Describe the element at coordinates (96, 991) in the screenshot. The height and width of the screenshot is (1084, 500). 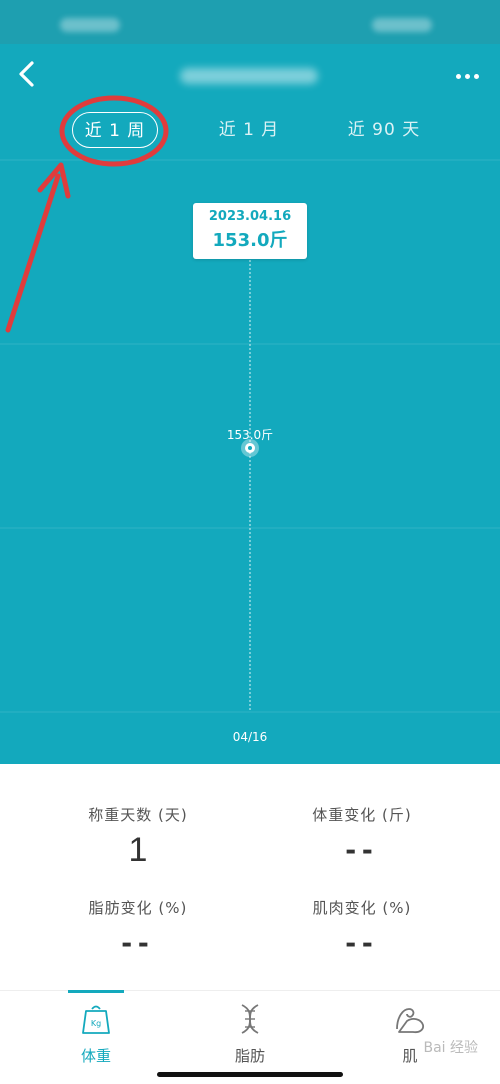
I see `nav-active-indicator` at that location.